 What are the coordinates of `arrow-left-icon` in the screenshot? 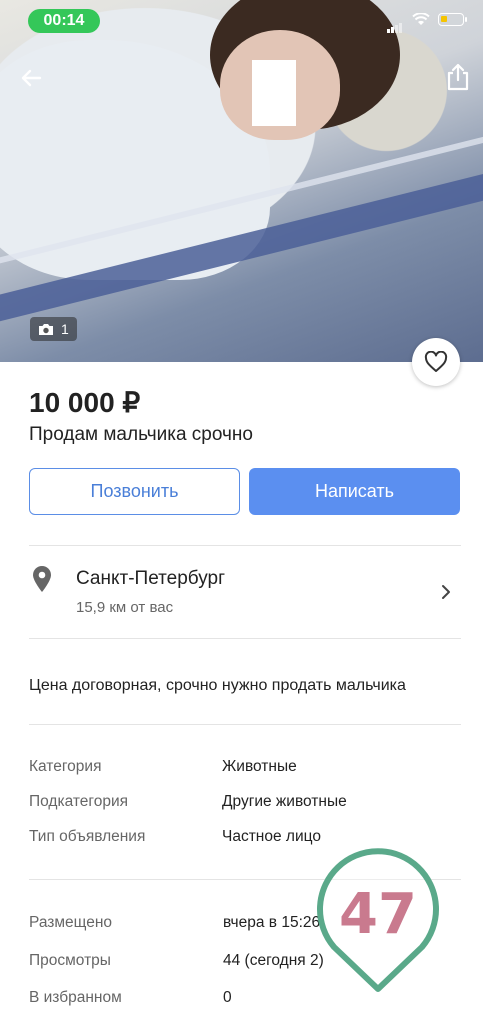 It's located at (31, 78).